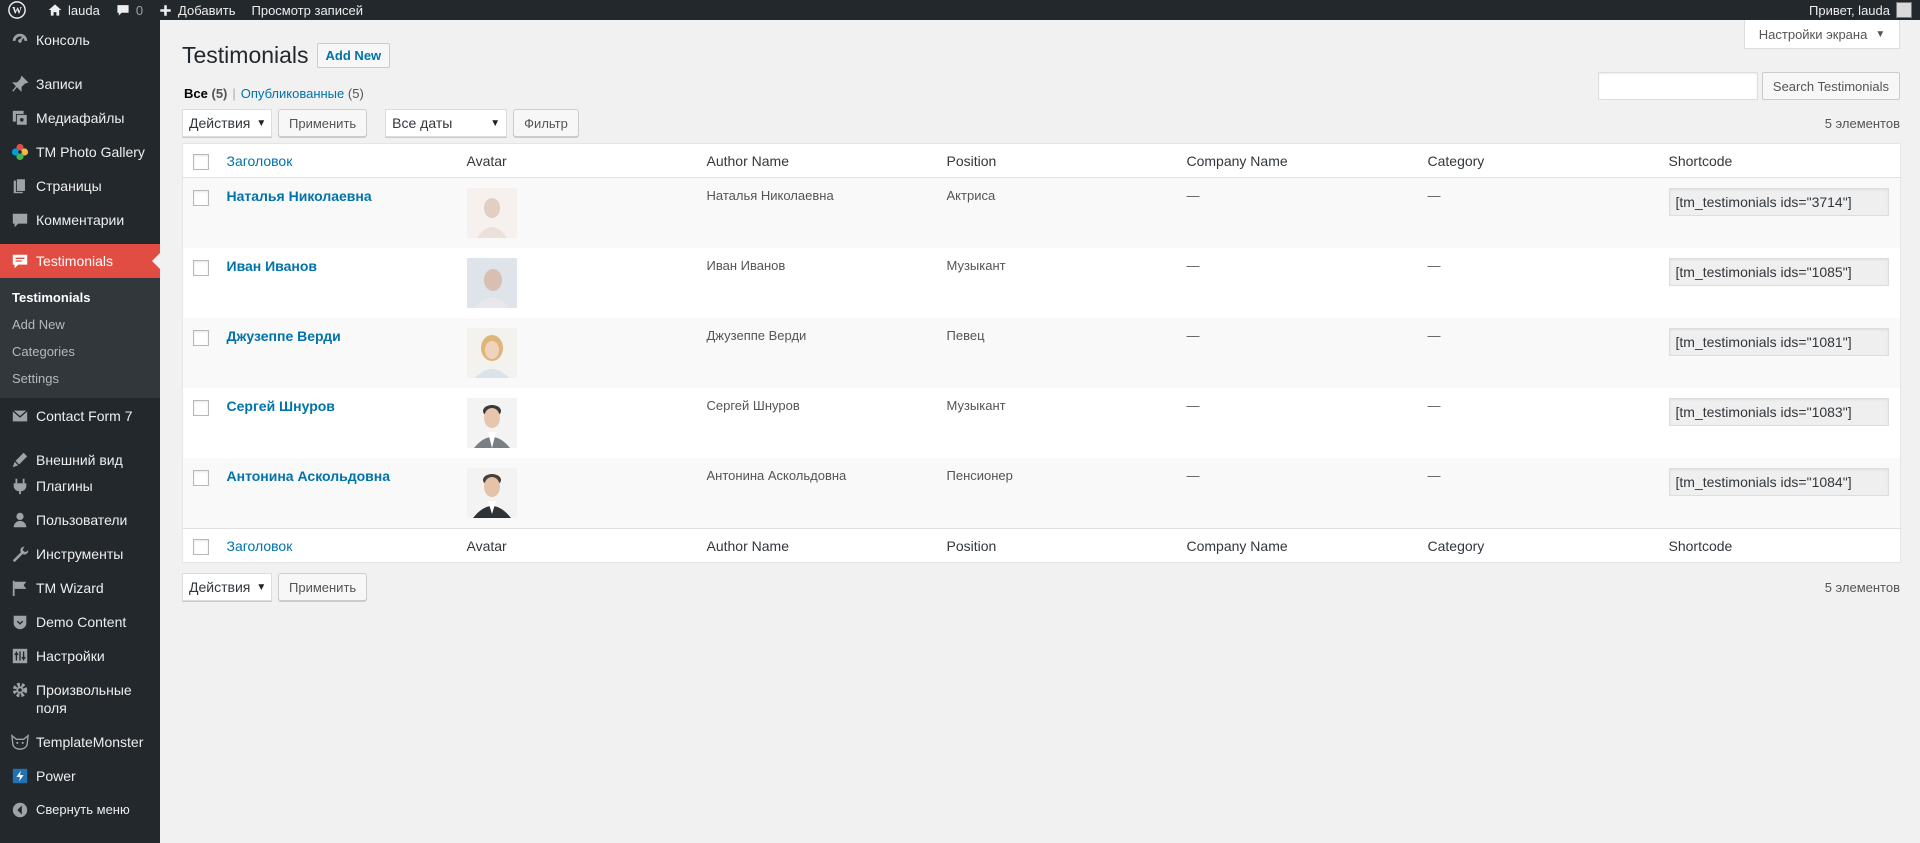 Image resolution: width=1920 pixels, height=843 pixels. Describe the element at coordinates (302, 93) in the screenshot. I see `view-published-link: Опубликованные (5)` at that location.